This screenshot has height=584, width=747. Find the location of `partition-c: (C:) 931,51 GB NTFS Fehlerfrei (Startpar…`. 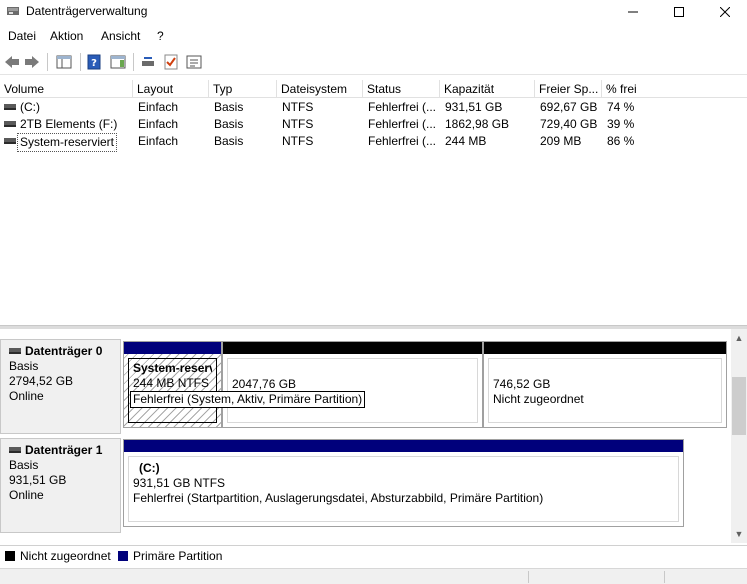

partition-c: (C:) 931,51 GB NTFS Fehlerfrei (Startpar… is located at coordinates (403, 483).